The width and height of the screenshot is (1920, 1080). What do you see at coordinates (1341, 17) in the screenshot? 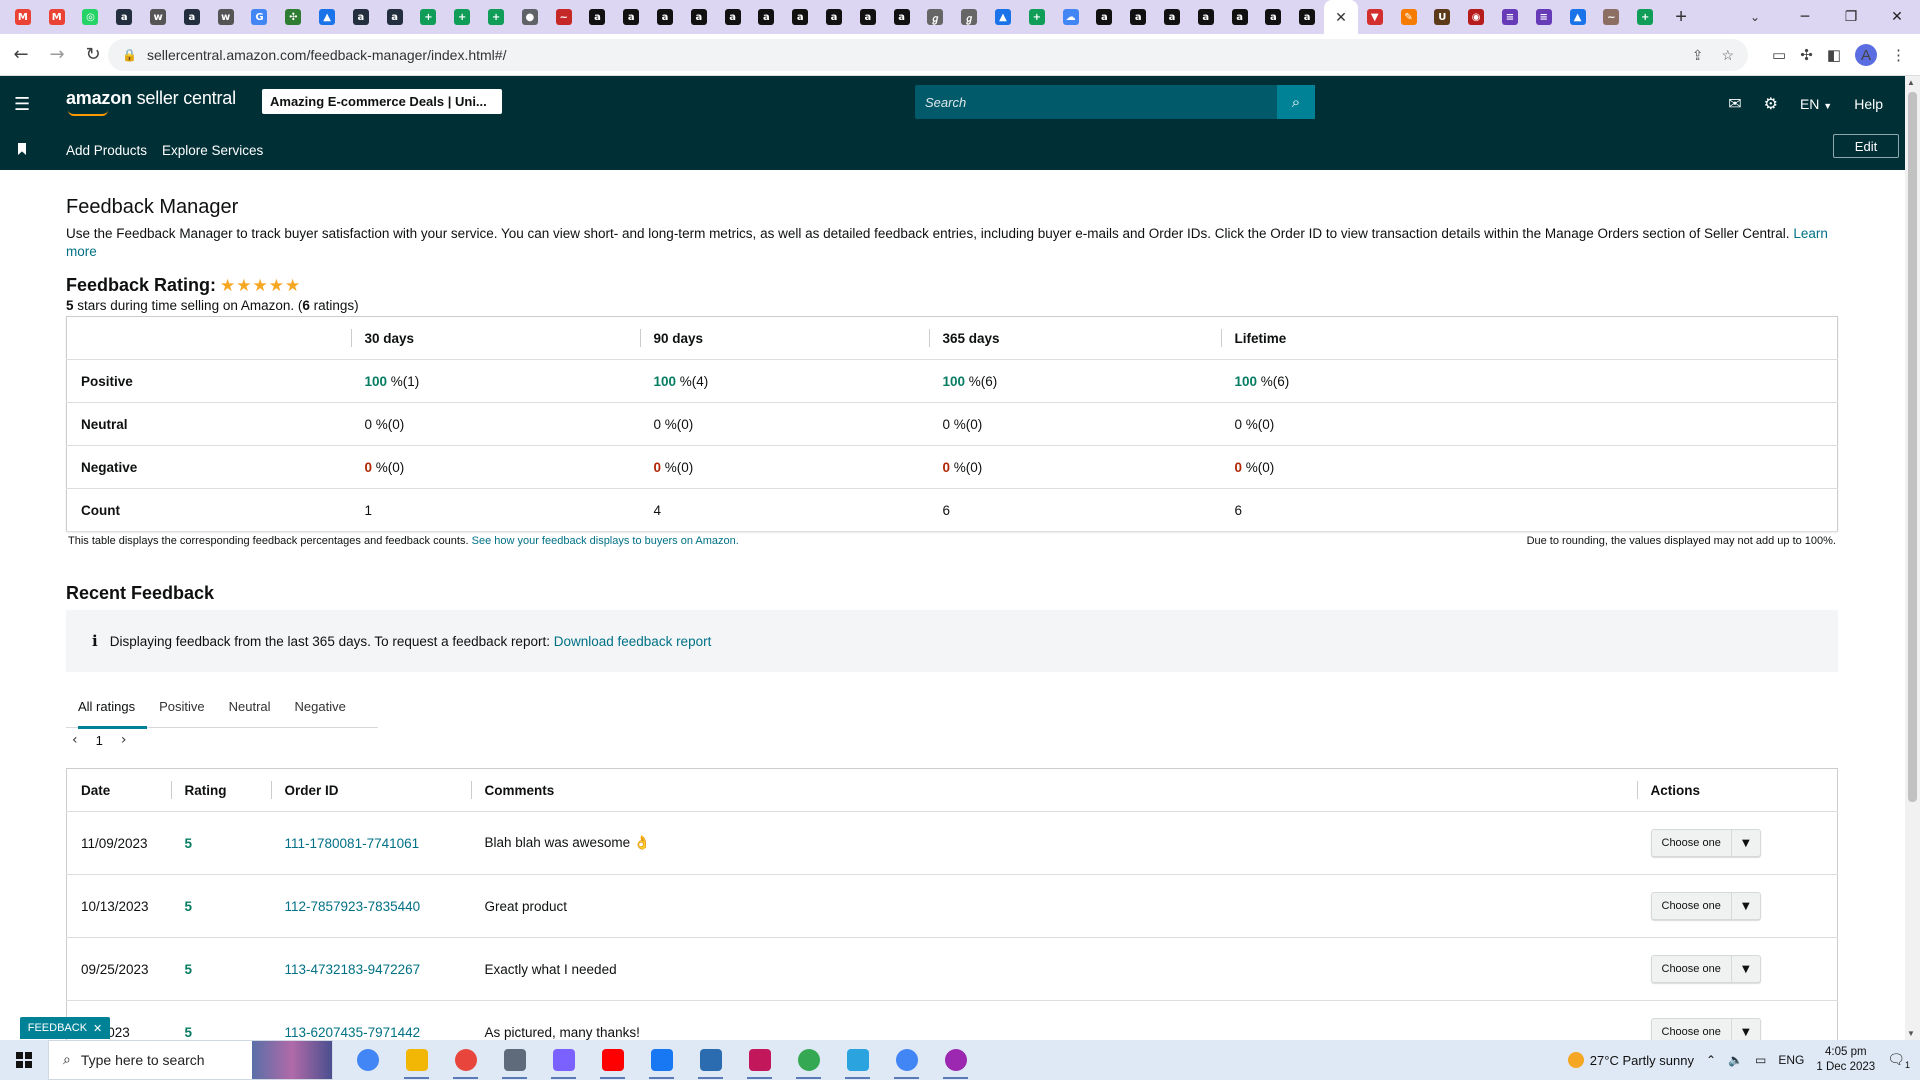
I see `browser-tab: ✕` at bounding box center [1341, 17].